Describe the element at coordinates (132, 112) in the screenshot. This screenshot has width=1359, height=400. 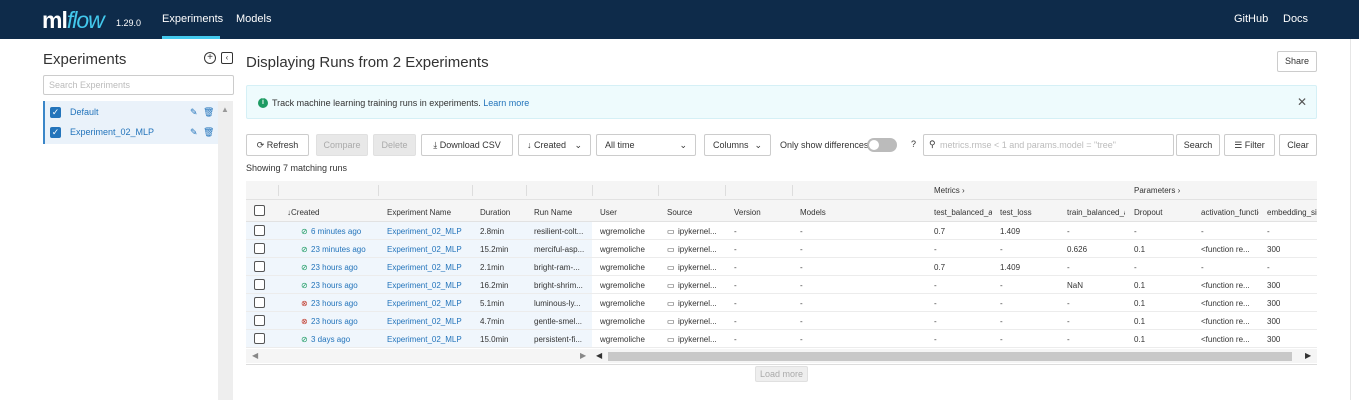
I see `experiment-item-default: ✓ Default ✎ 🗑` at that location.